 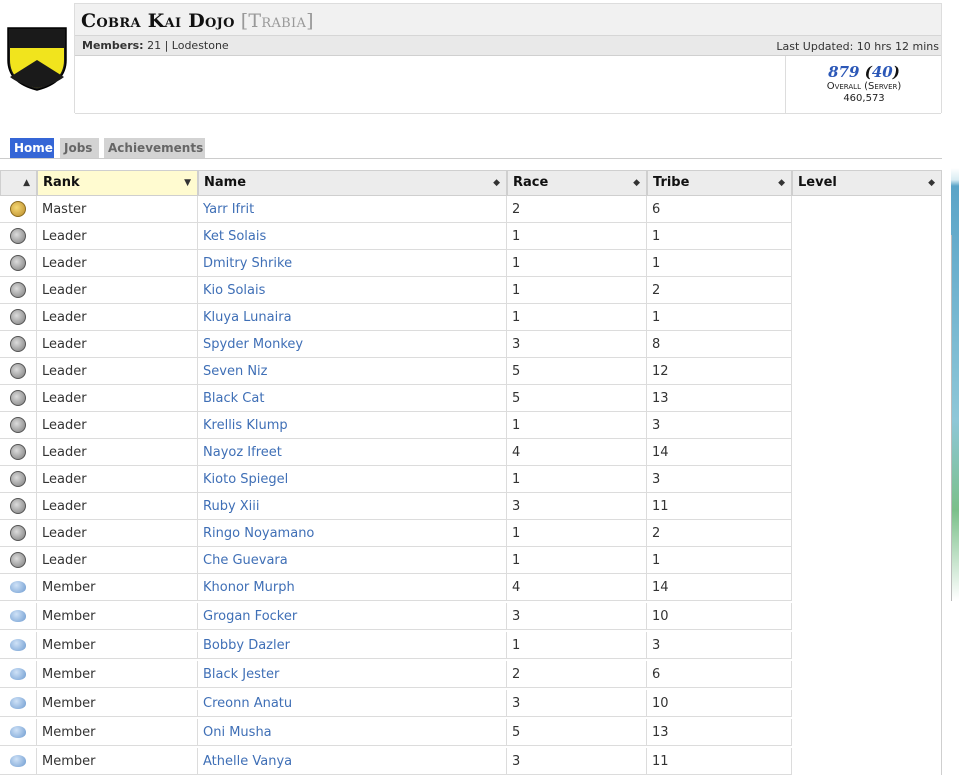 I want to click on member-name-link: Ket Solais, so click(x=352, y=236).